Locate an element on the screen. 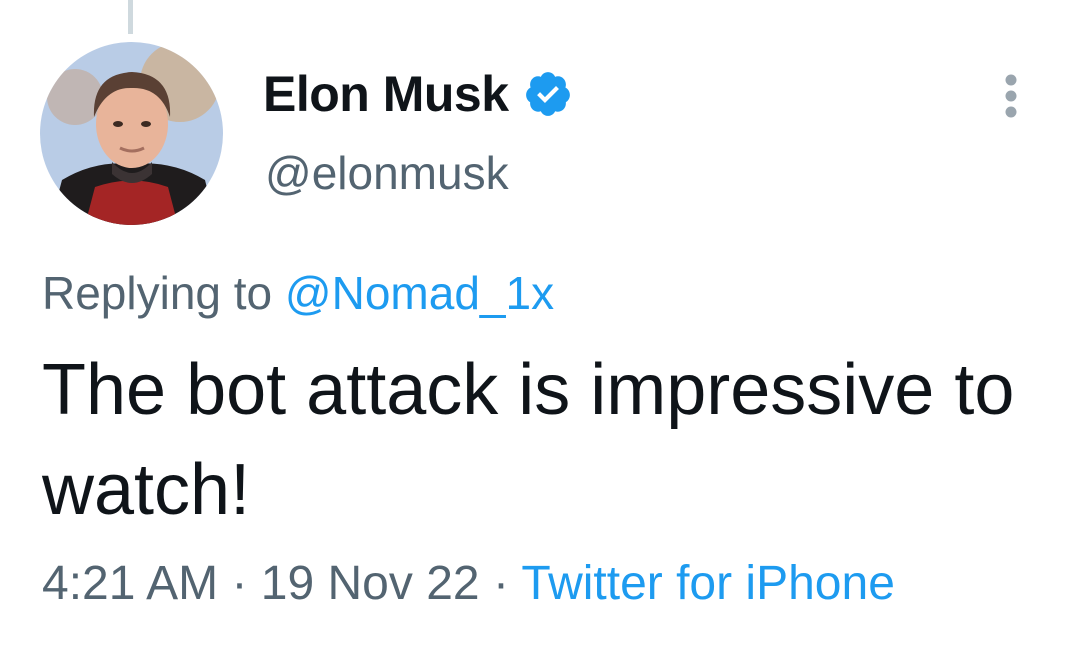  tweet-metadata: 4:21 AM · 19 Nov 22 · Twitter for iPhone is located at coordinates (468, 583).